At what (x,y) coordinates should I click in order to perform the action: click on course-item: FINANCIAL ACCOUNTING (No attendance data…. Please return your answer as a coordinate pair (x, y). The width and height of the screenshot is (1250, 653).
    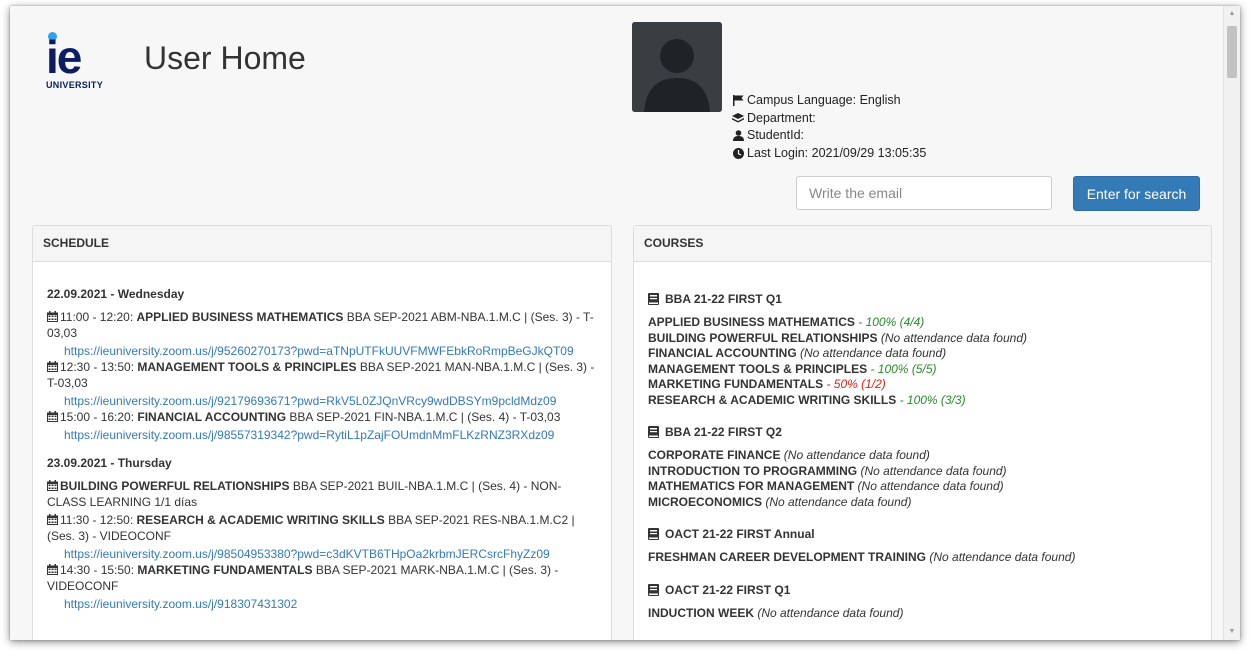
    Looking at the image, I should click on (923, 354).